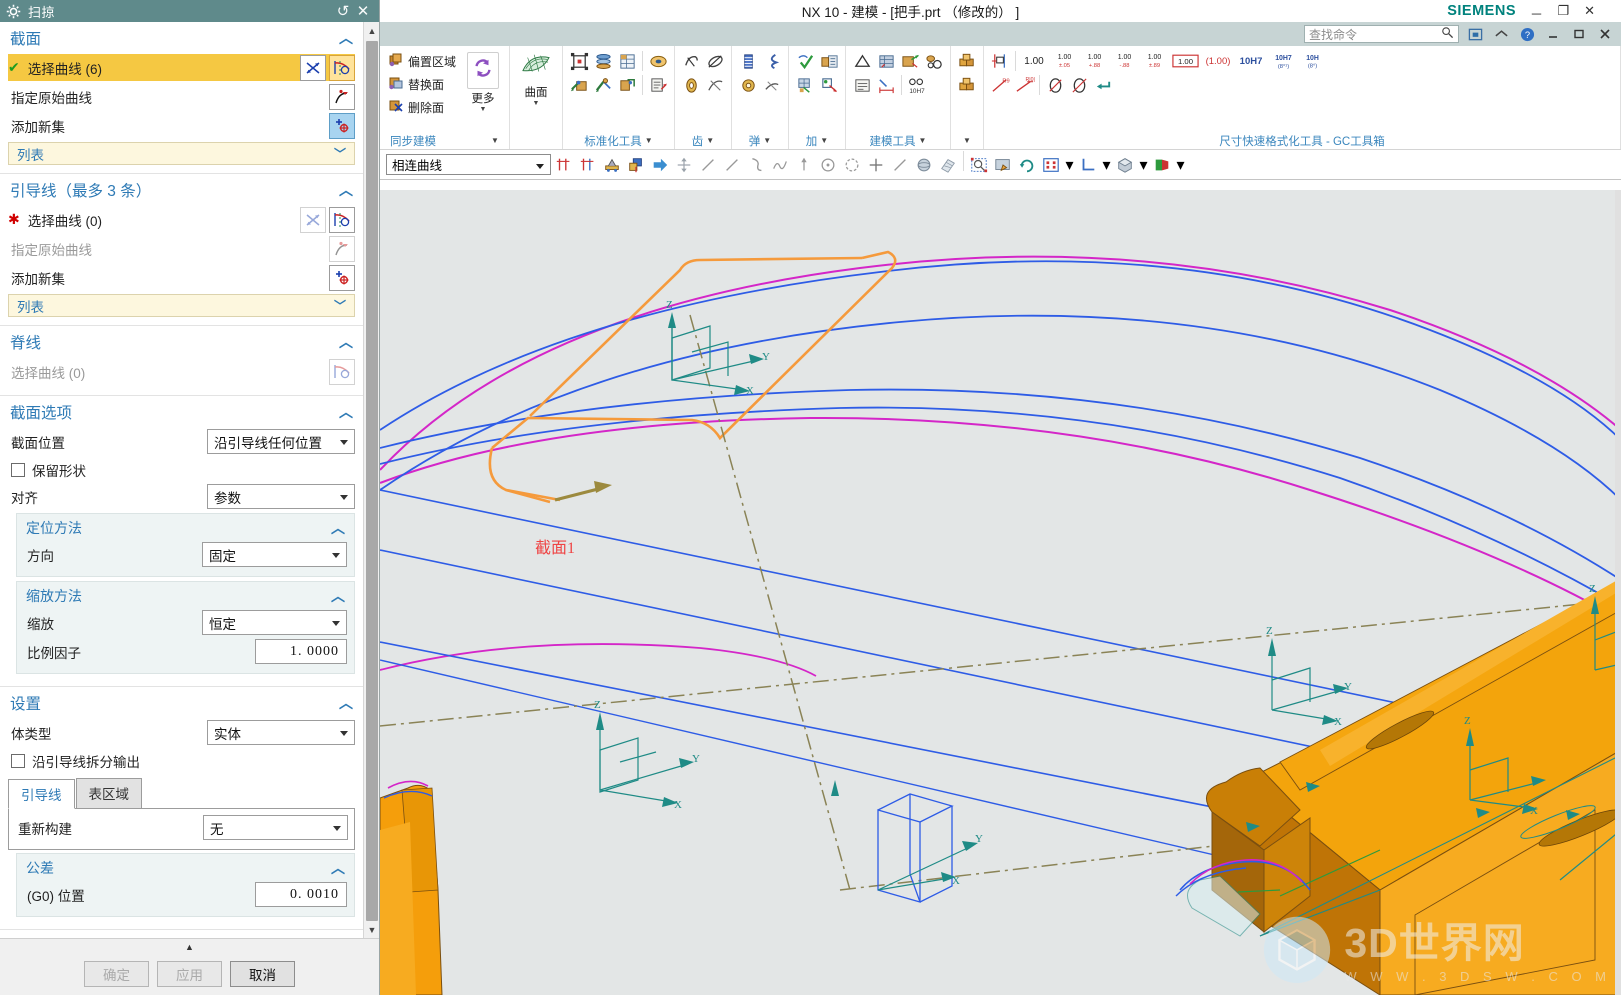  Describe the element at coordinates (1000, 85) in the screenshot. I see `dim-slash-a: R9` at that location.